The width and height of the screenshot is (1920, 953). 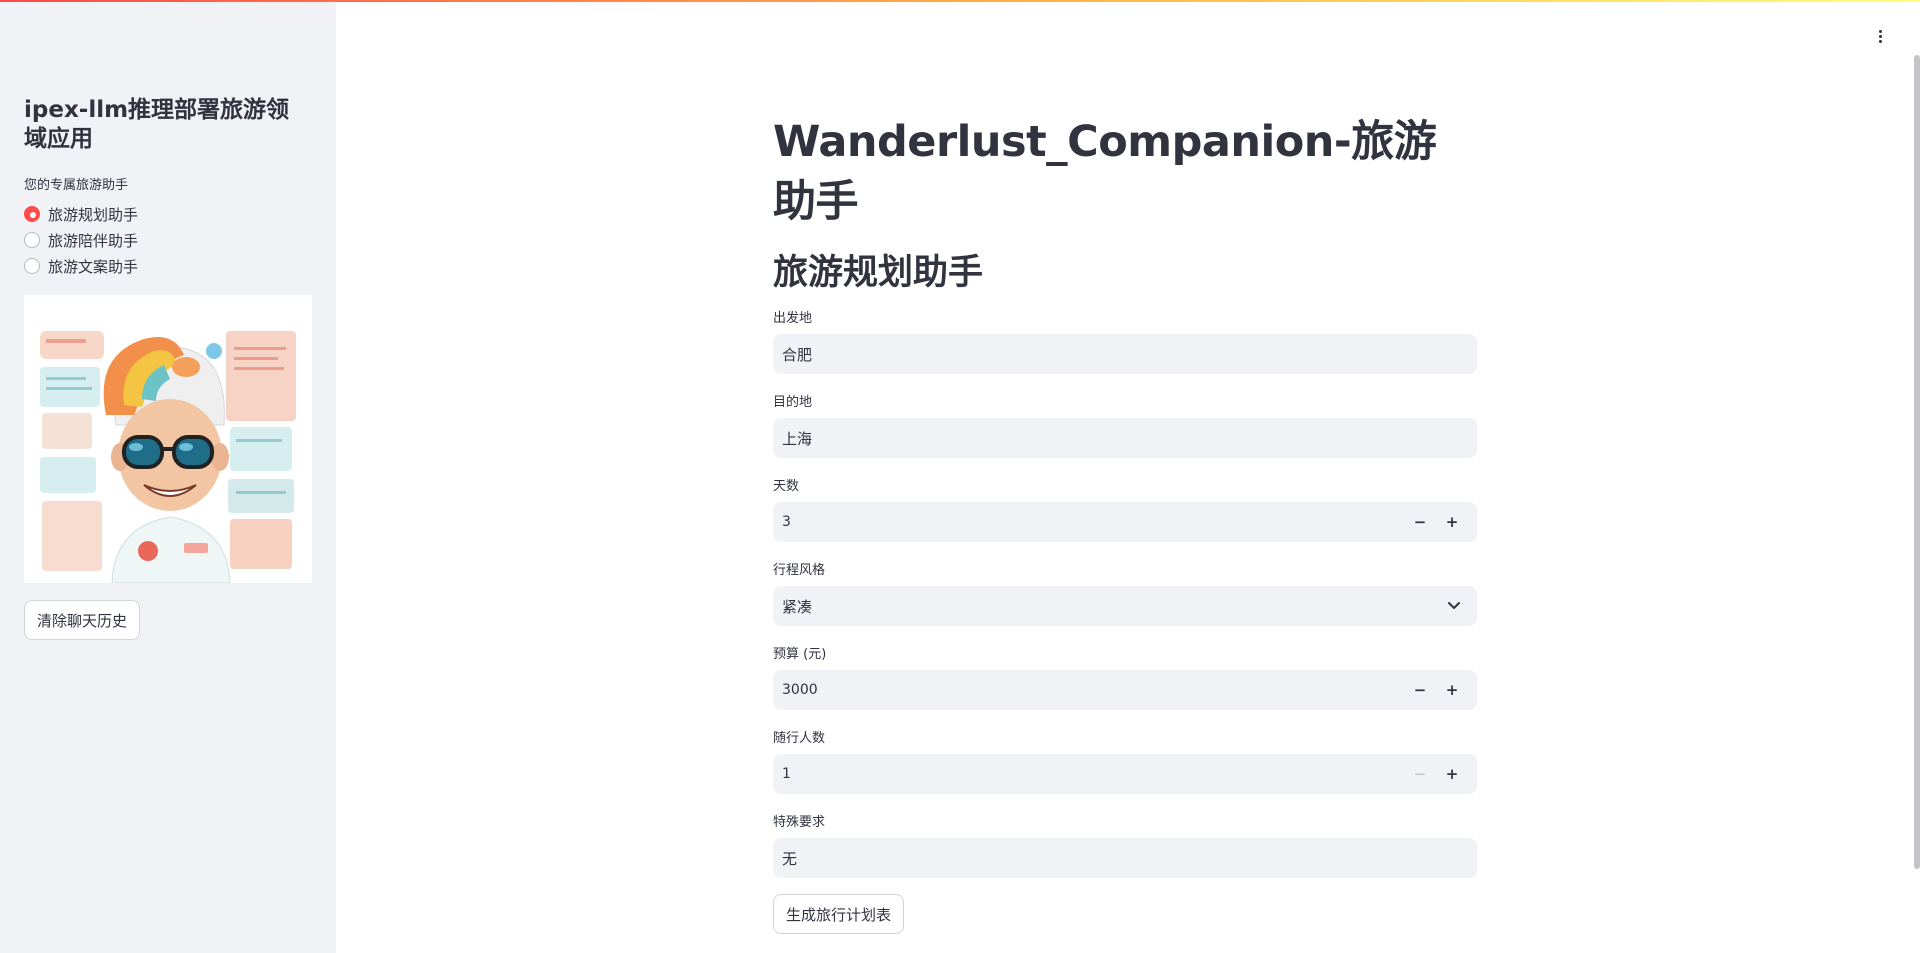 What do you see at coordinates (800, 654) in the screenshot?
I see `budget-label: 预算 (元)` at bounding box center [800, 654].